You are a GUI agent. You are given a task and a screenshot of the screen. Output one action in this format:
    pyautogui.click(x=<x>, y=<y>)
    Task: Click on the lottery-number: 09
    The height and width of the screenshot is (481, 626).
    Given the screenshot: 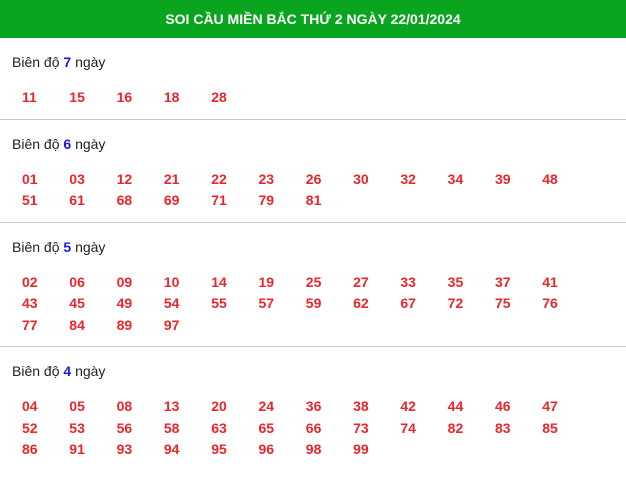 What is the action you would take?
    pyautogui.click(x=124, y=281)
    